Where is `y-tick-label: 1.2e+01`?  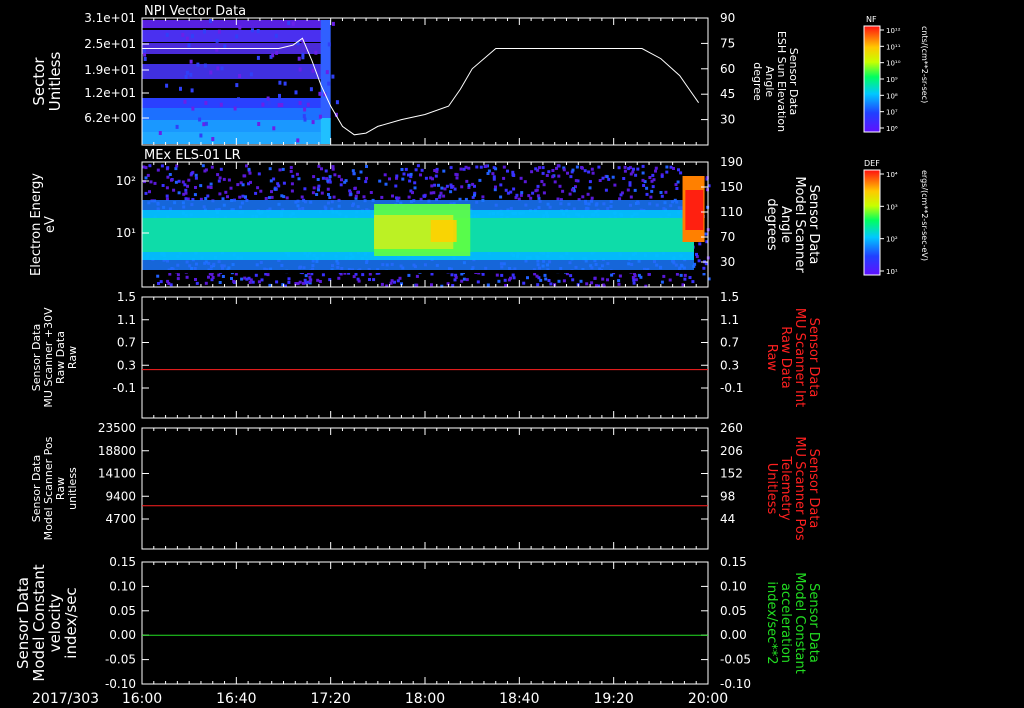
y-tick-label: 1.2e+01 is located at coordinates (110, 93).